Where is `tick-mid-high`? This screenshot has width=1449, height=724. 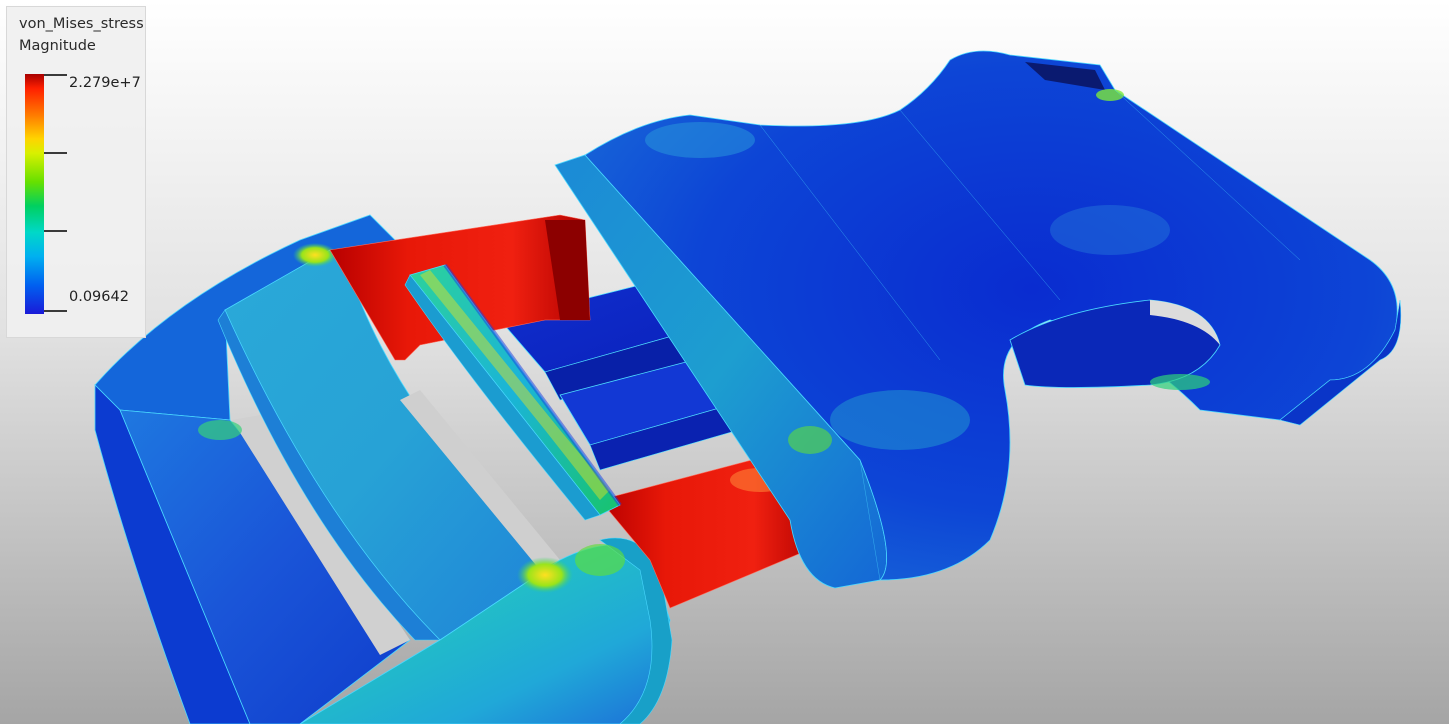 tick-mid-high is located at coordinates (55, 153).